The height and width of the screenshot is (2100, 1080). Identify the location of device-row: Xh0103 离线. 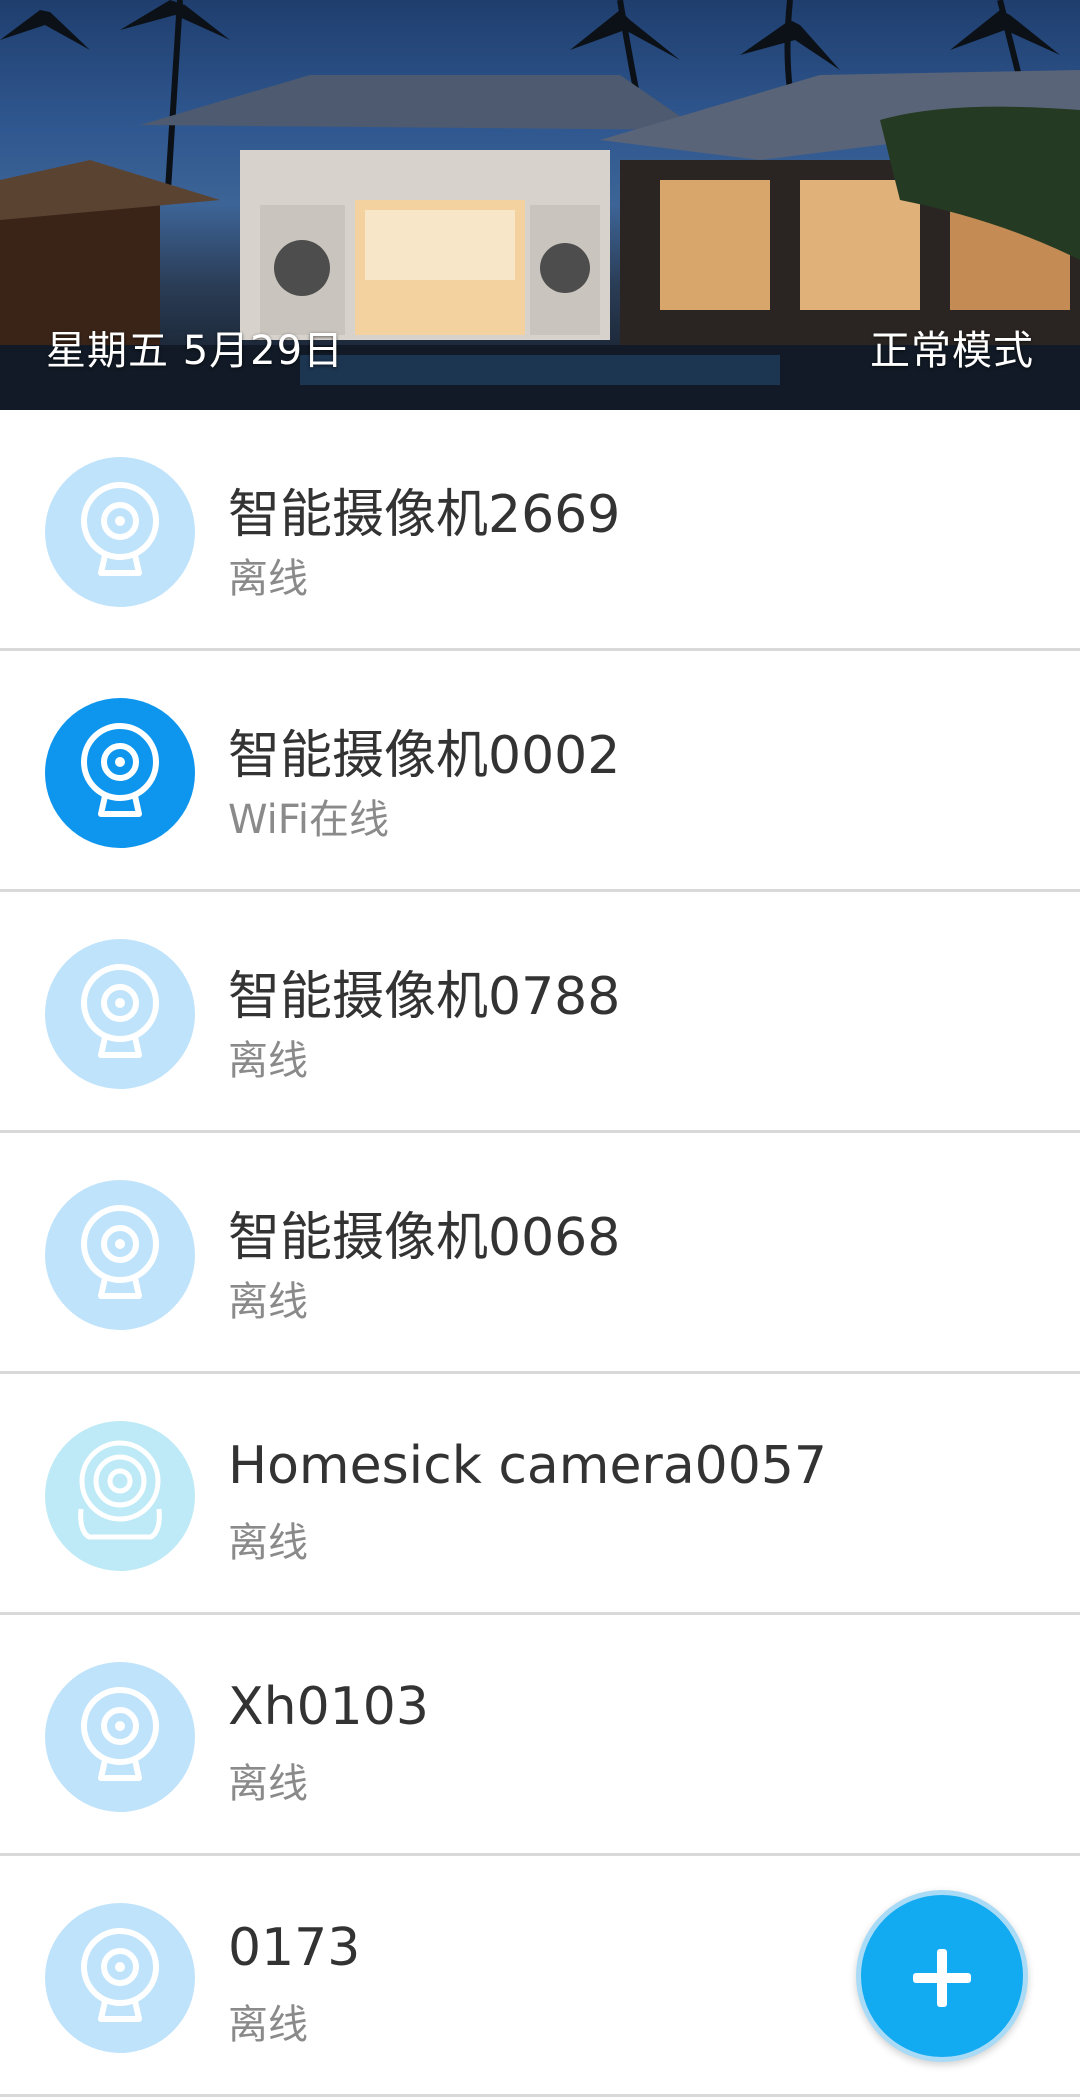
(540, 1735).